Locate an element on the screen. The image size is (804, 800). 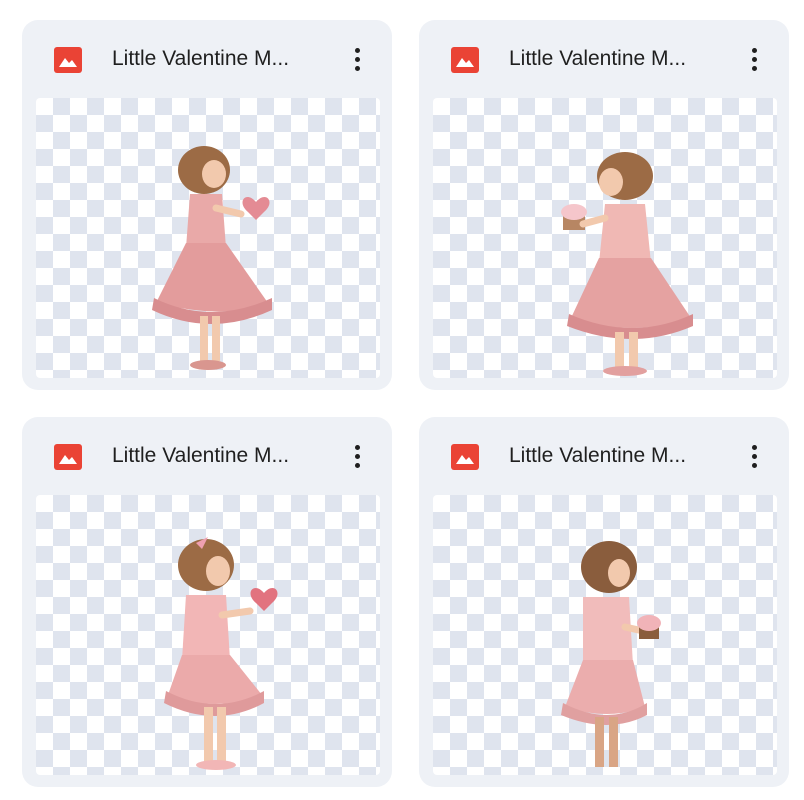
girl-holding-heart-bow-image is located at coordinates (221, 653).